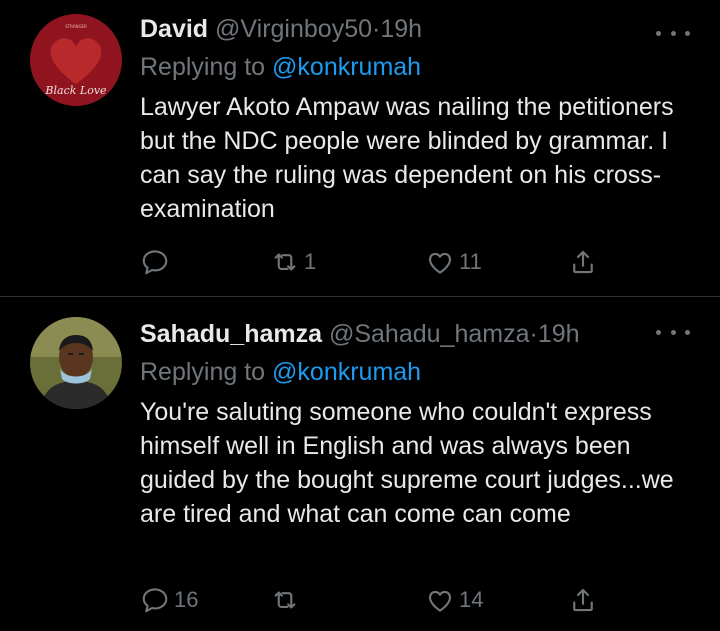 The image size is (720, 631). I want to click on retweet-count: 1, so click(310, 261).